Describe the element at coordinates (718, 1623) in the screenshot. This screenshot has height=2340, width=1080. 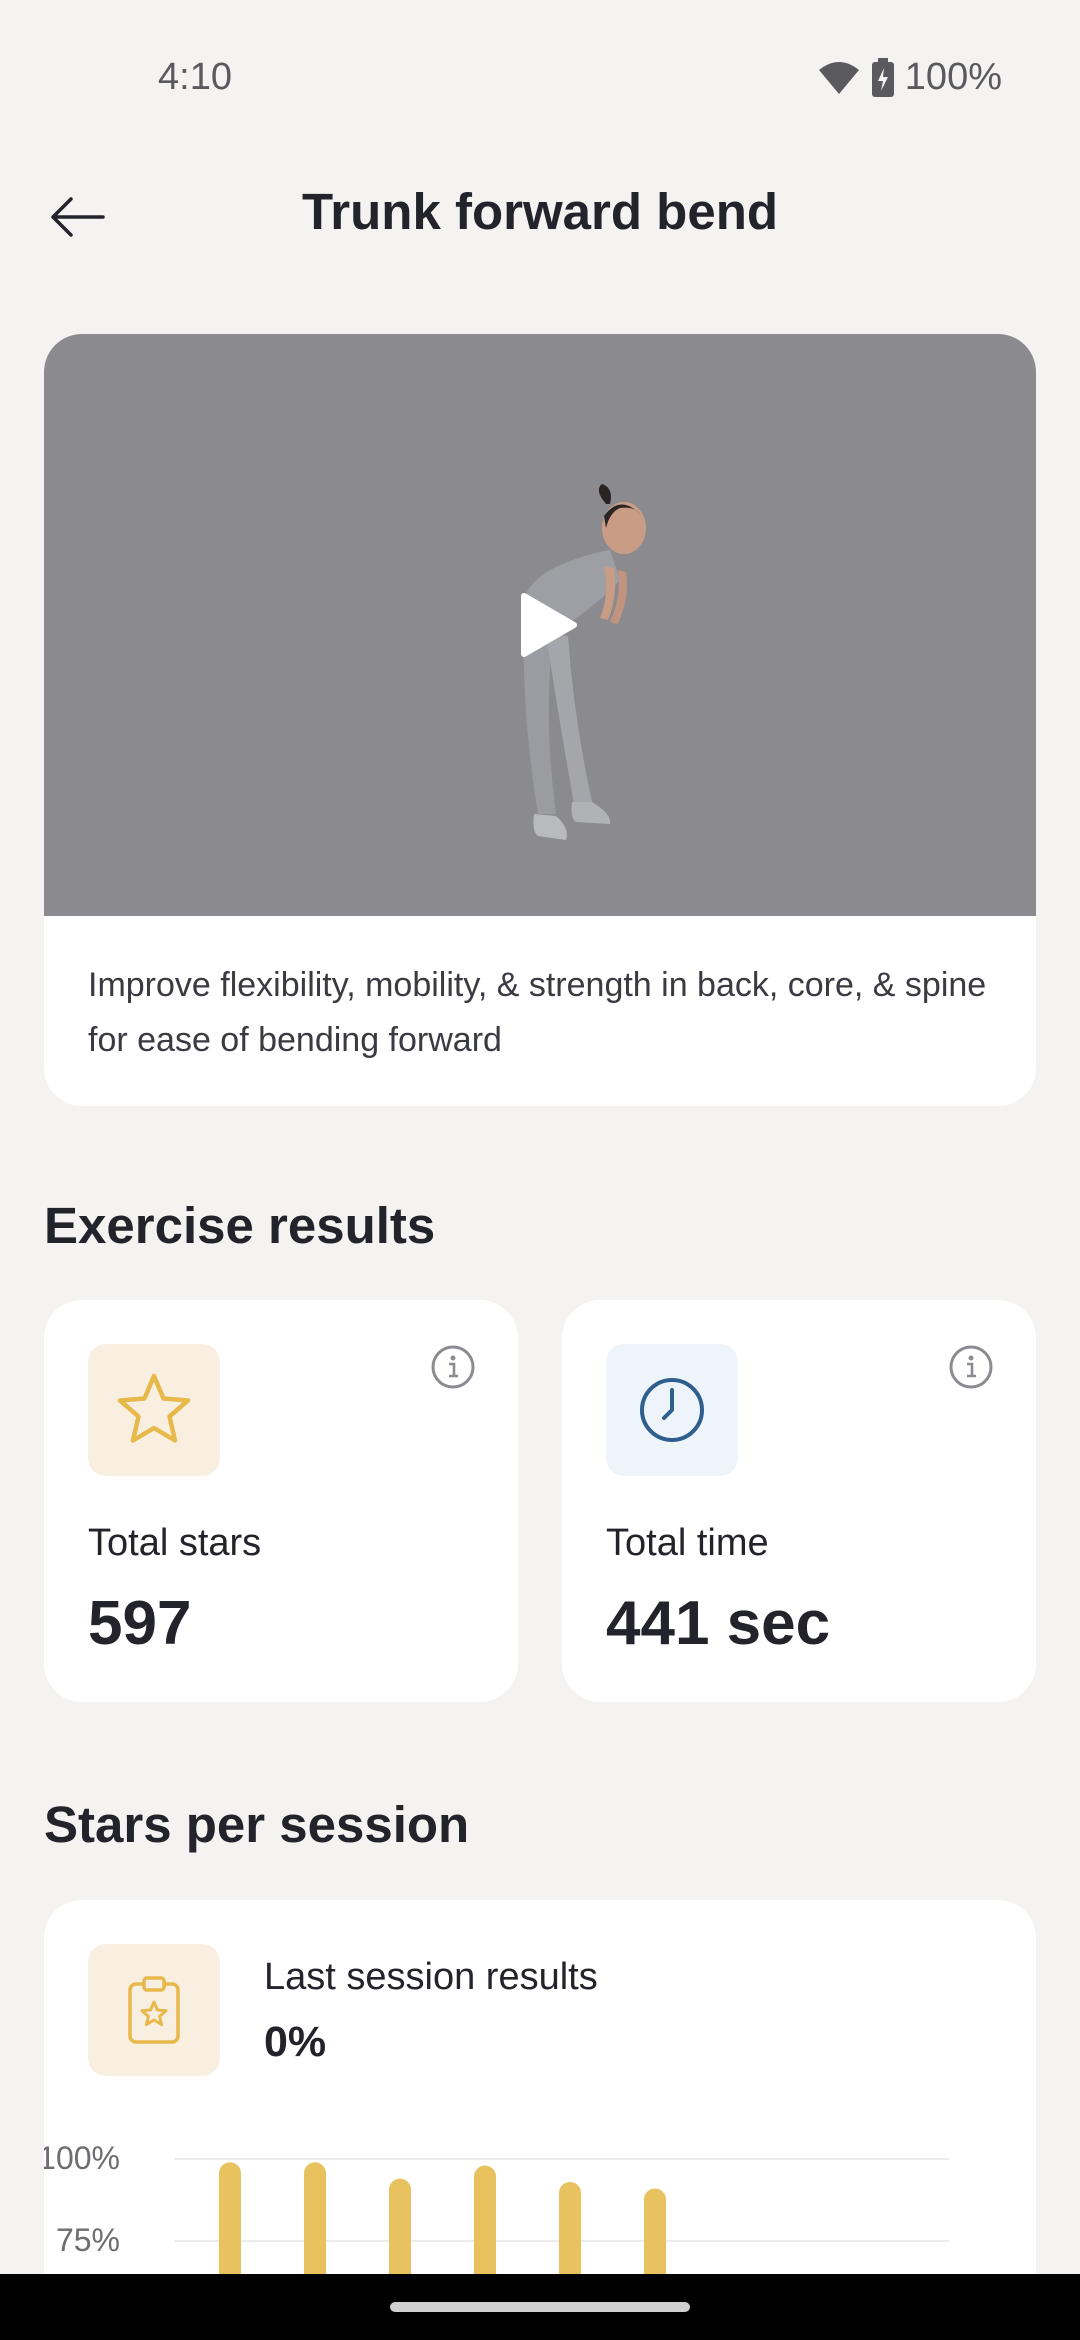
I see `total-time-value: 441 sec` at that location.